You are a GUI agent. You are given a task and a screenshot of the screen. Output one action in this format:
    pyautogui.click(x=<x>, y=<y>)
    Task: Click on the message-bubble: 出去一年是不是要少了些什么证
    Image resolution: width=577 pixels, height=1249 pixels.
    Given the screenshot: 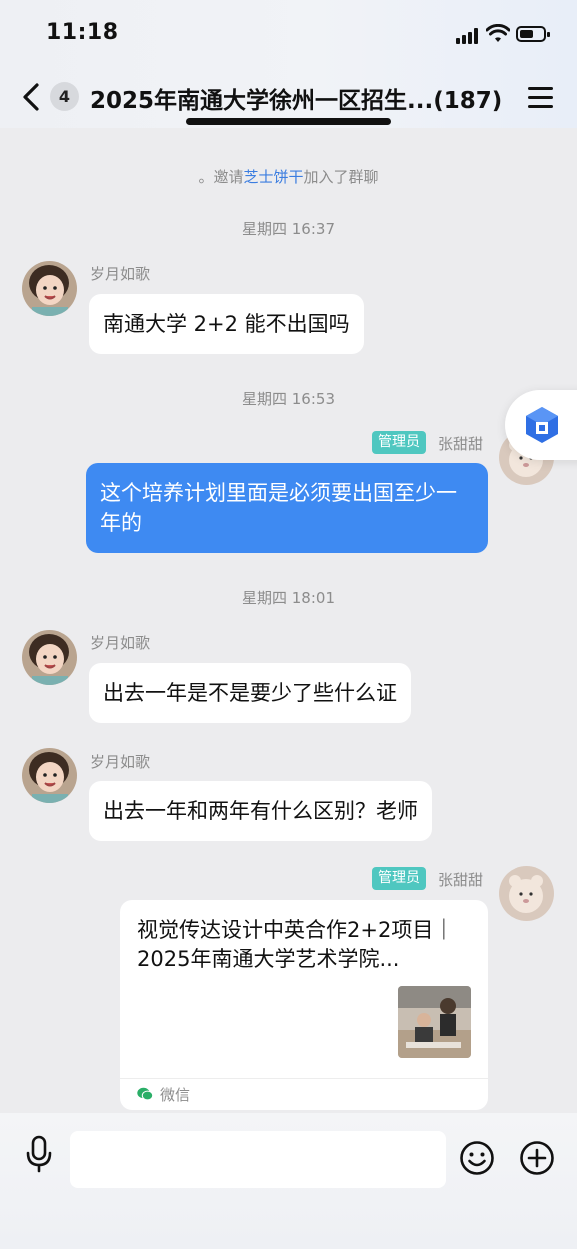 What is the action you would take?
    pyautogui.click(x=250, y=693)
    